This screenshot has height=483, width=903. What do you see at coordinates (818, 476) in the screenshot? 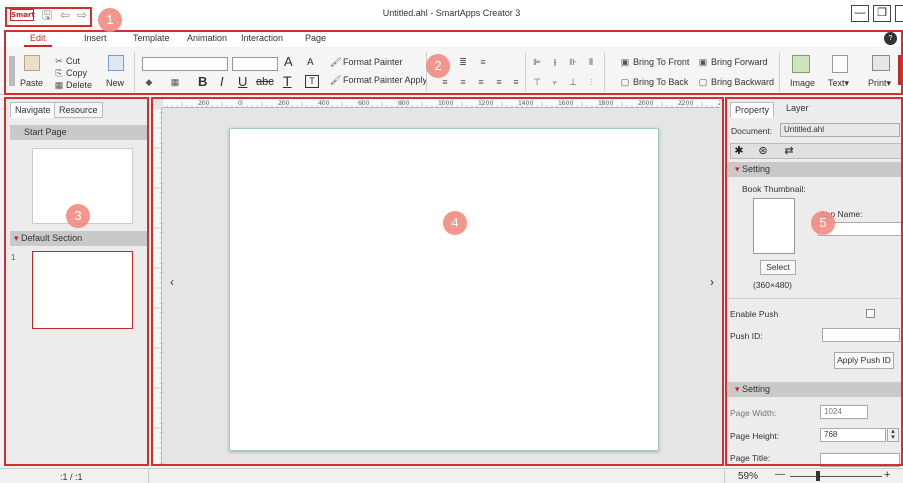
I see `zoom-slider-handle` at bounding box center [818, 476].